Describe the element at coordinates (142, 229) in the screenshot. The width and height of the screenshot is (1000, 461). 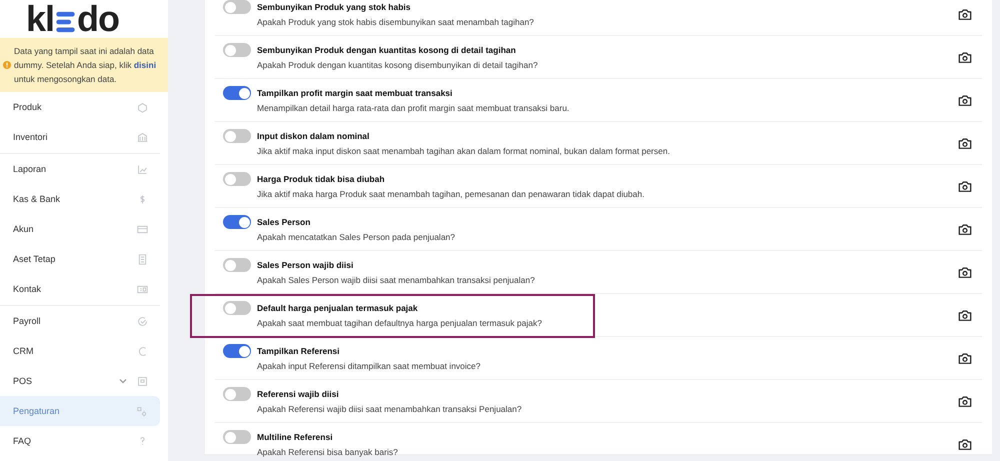
I see `card-icon` at that location.